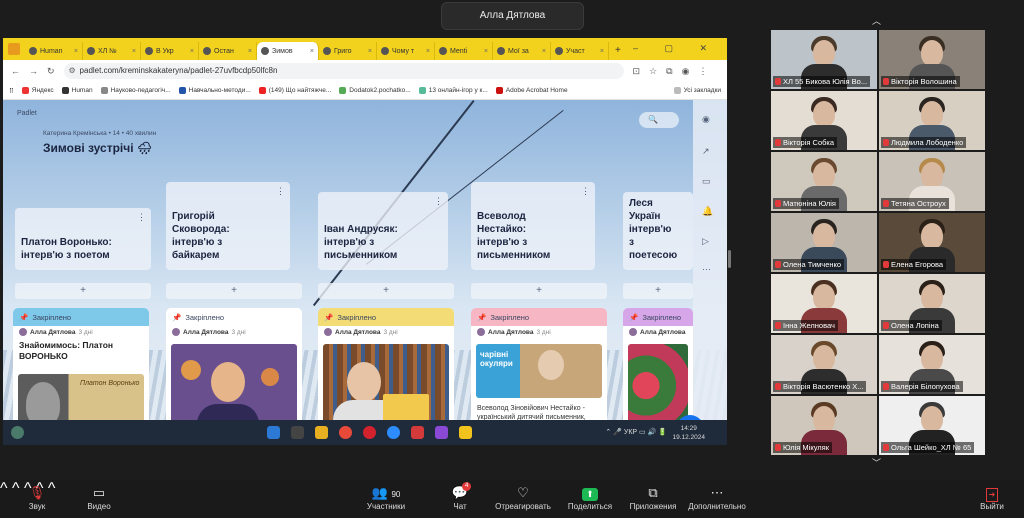 This screenshot has width=1024, height=518. What do you see at coordinates (824, 181) in the screenshot?
I see `participant-tile: Матюніна Юлія` at bounding box center [824, 181].